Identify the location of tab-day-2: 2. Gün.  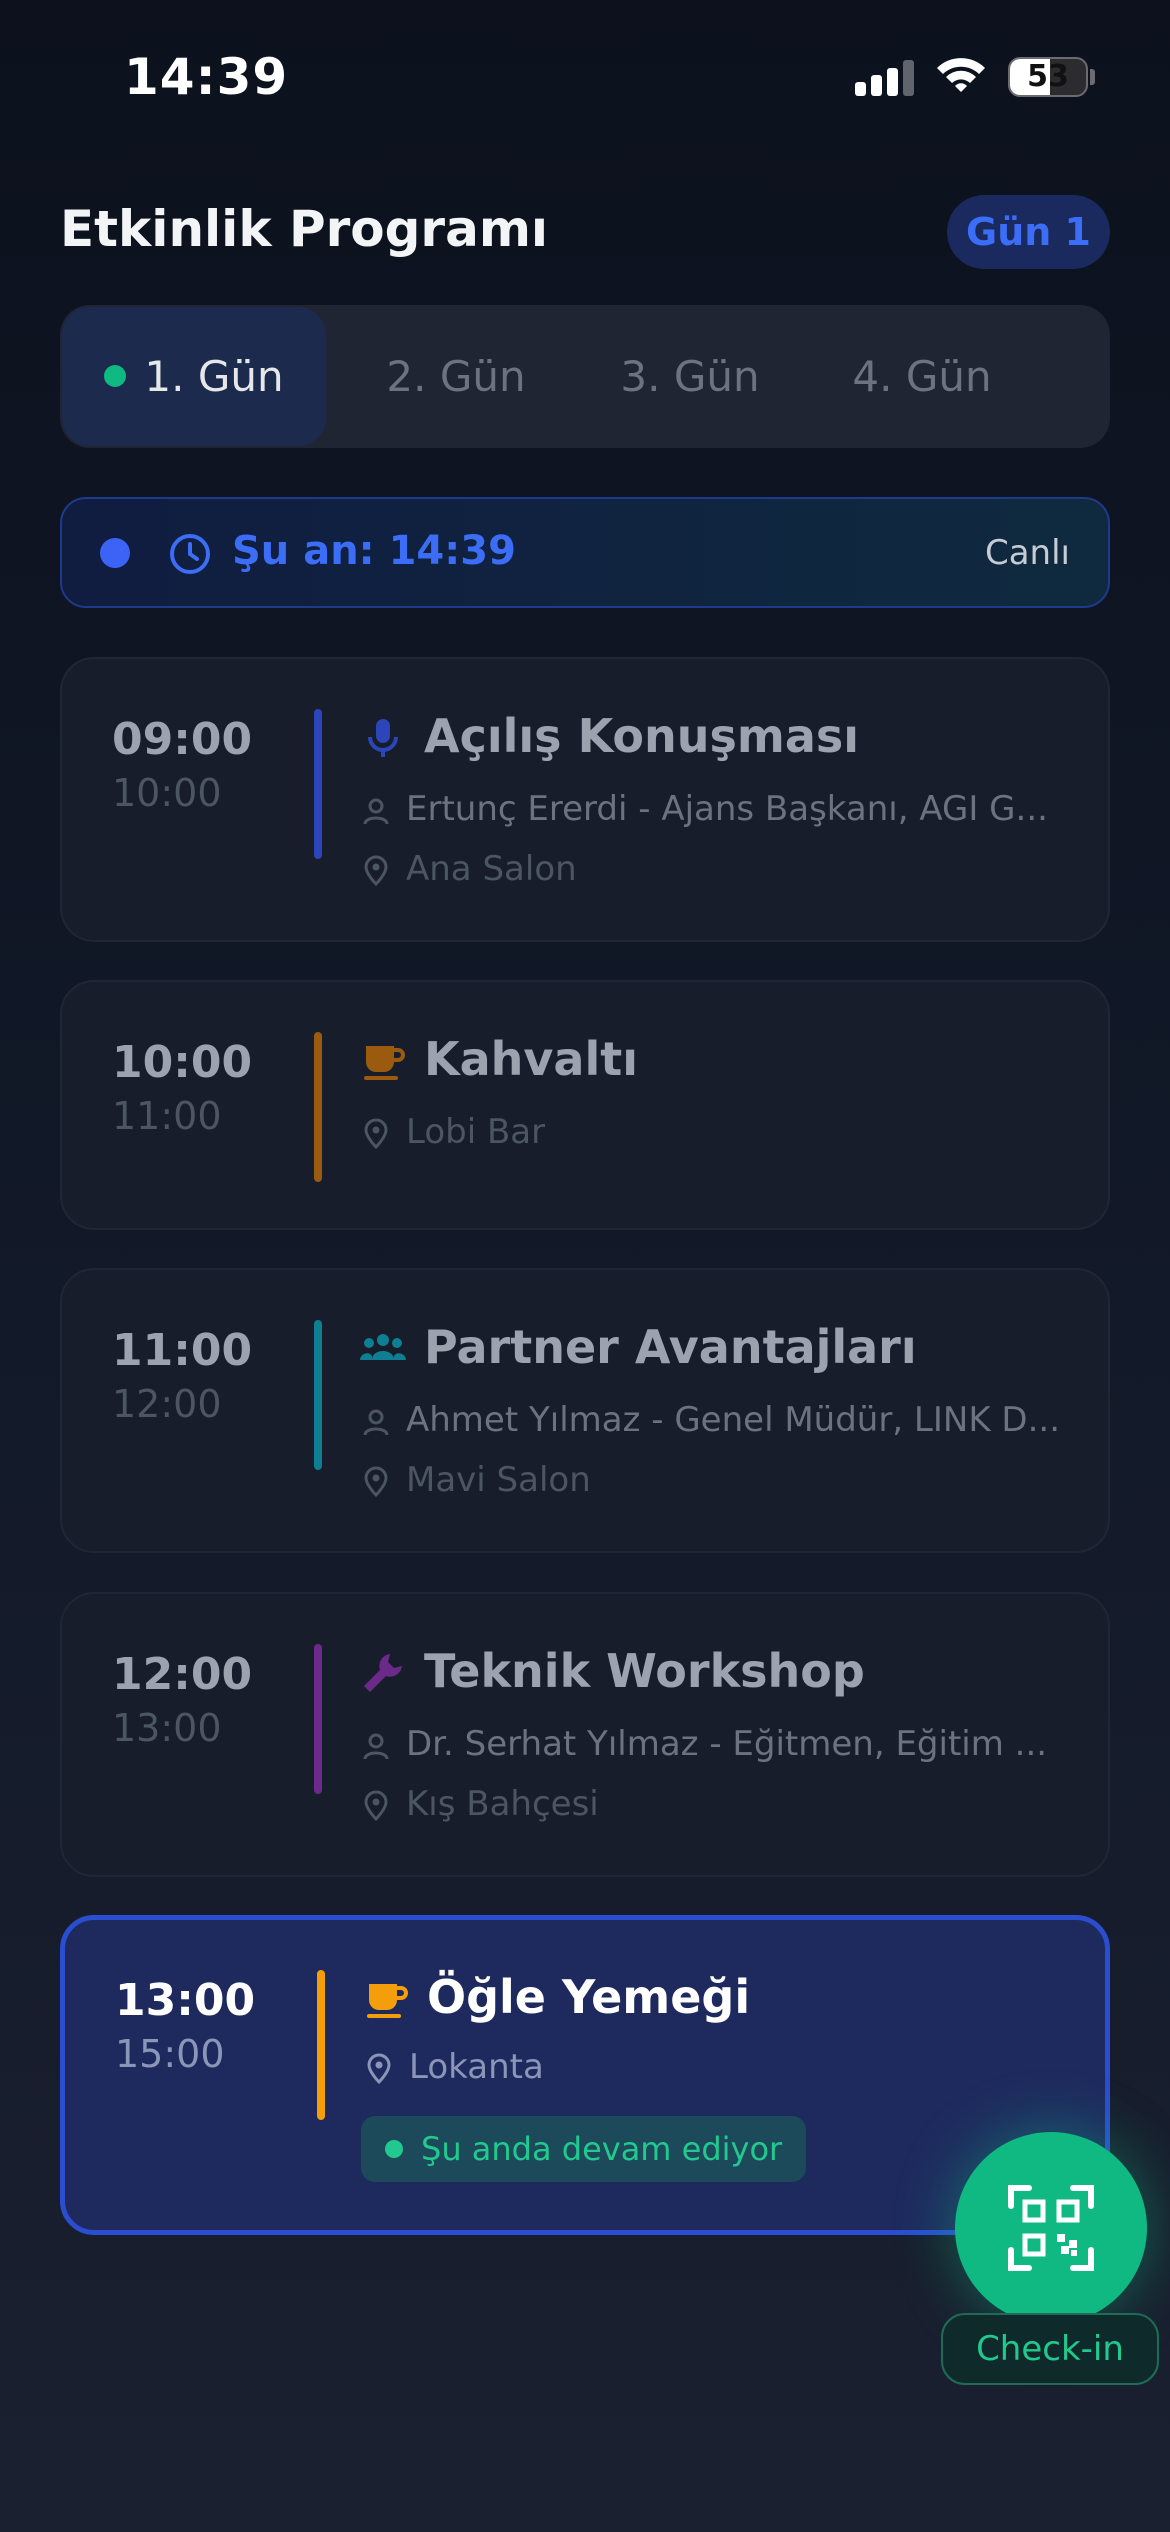
(456, 376).